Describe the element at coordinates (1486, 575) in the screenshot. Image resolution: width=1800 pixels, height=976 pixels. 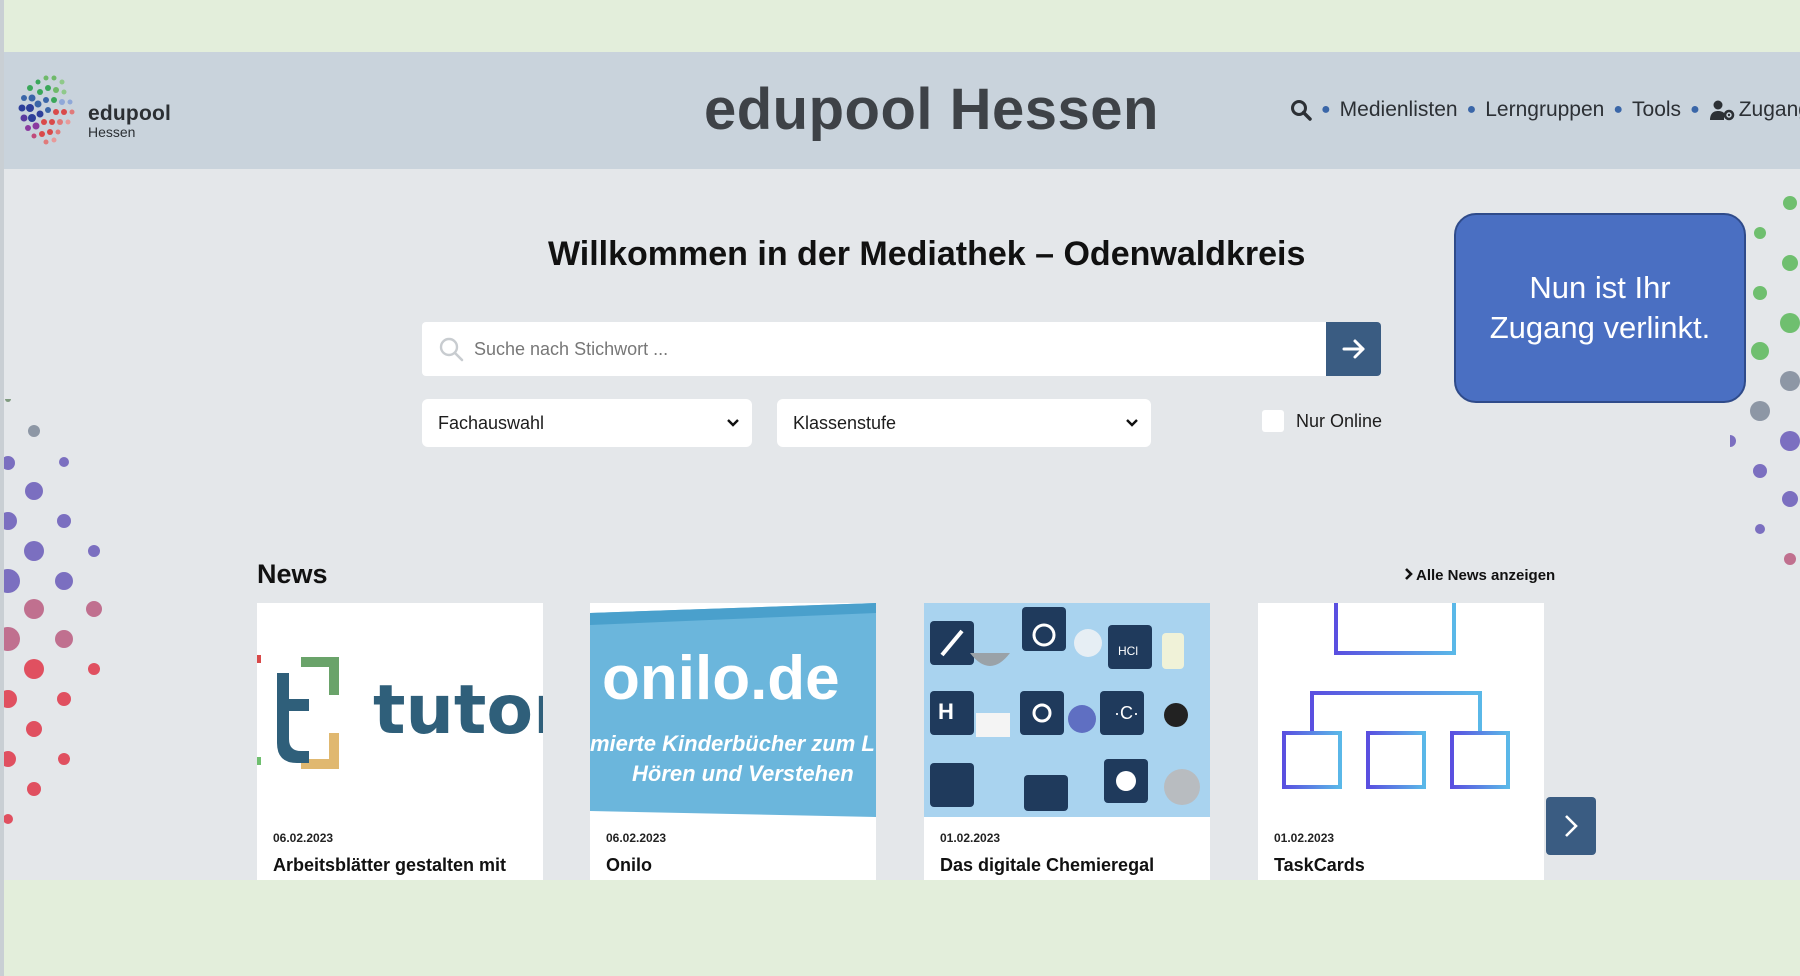
I see `all-news-link-label: Alle News anzeigen` at that location.